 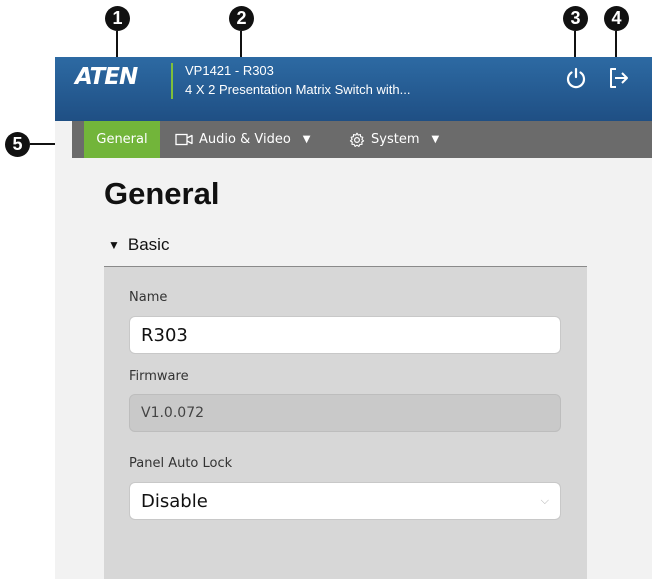 I want to click on device-model-name: VP1421 - R303, so click(x=229, y=70).